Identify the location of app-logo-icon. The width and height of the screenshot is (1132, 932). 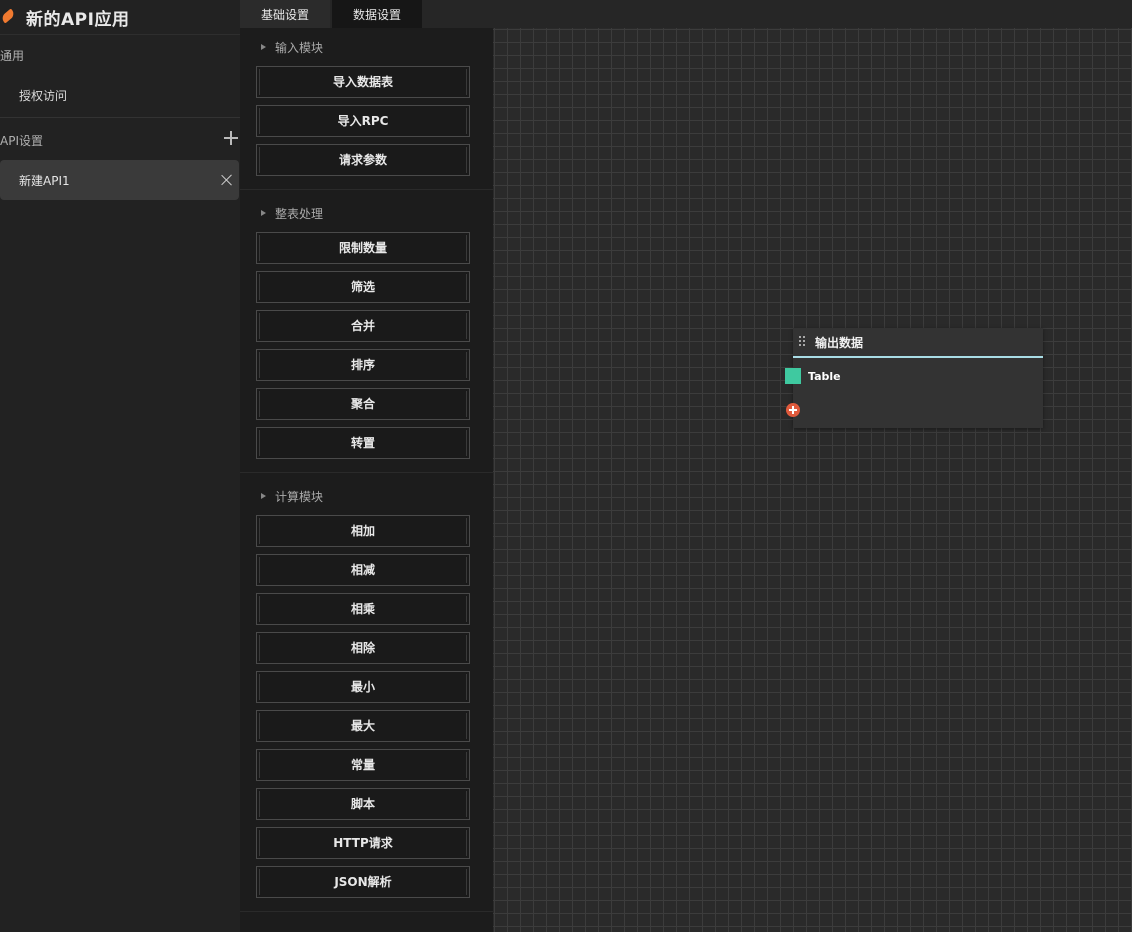
(8, 17).